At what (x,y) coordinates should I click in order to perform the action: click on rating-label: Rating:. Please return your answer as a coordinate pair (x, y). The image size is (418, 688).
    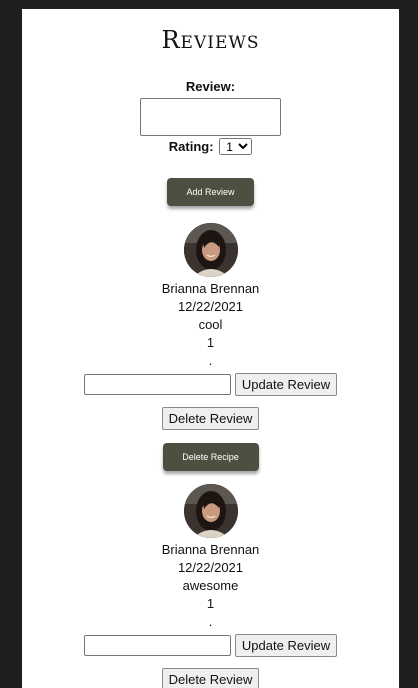
    Looking at the image, I should click on (191, 146).